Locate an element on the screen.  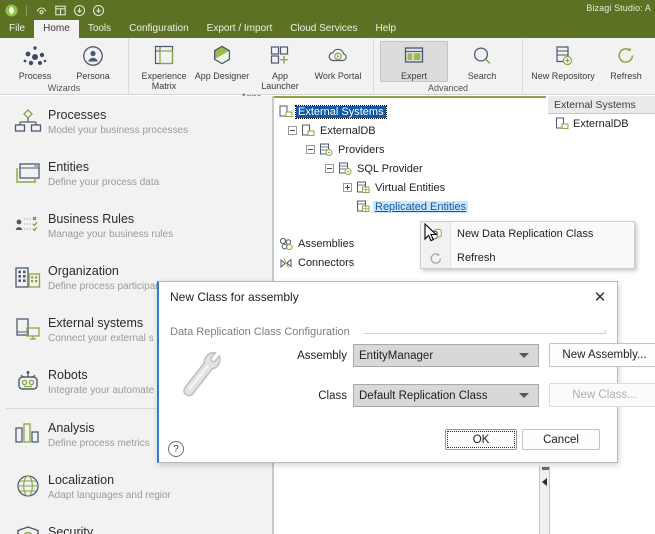
ribbon-button-refresh-repository: Refresh is located at coordinates (626, 61).